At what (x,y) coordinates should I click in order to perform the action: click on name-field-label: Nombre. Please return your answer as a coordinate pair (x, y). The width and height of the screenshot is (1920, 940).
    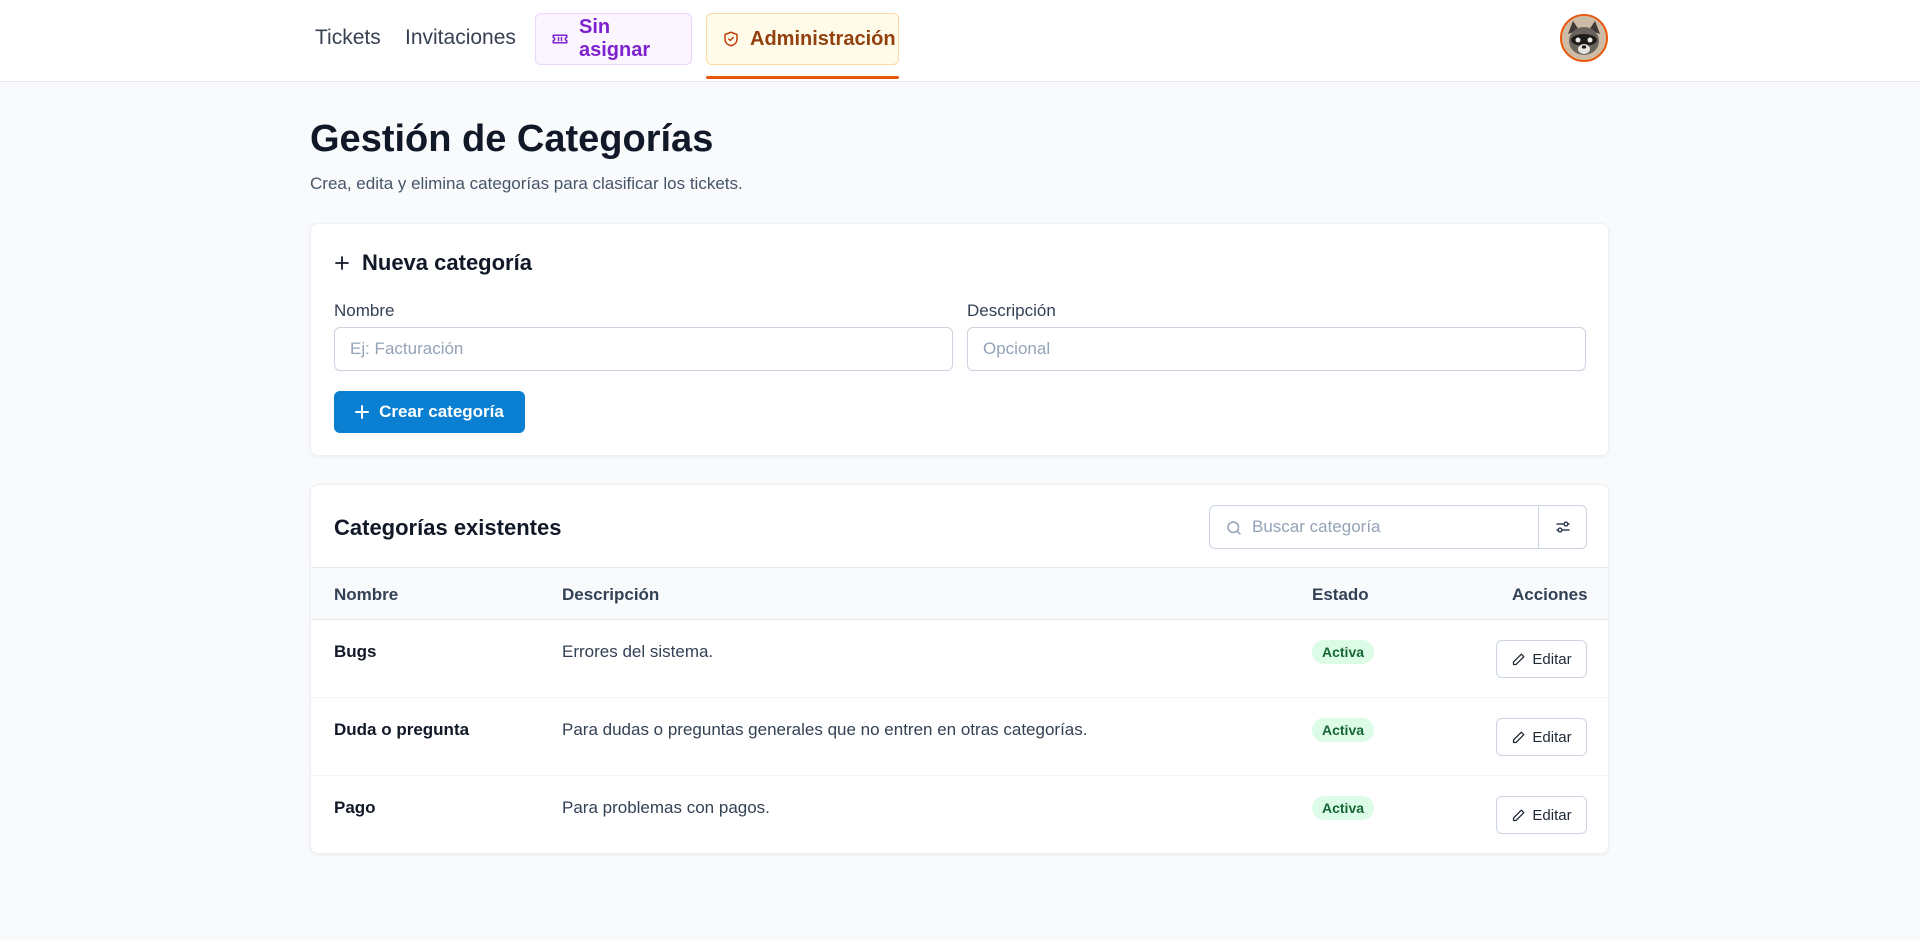
    Looking at the image, I should click on (364, 310).